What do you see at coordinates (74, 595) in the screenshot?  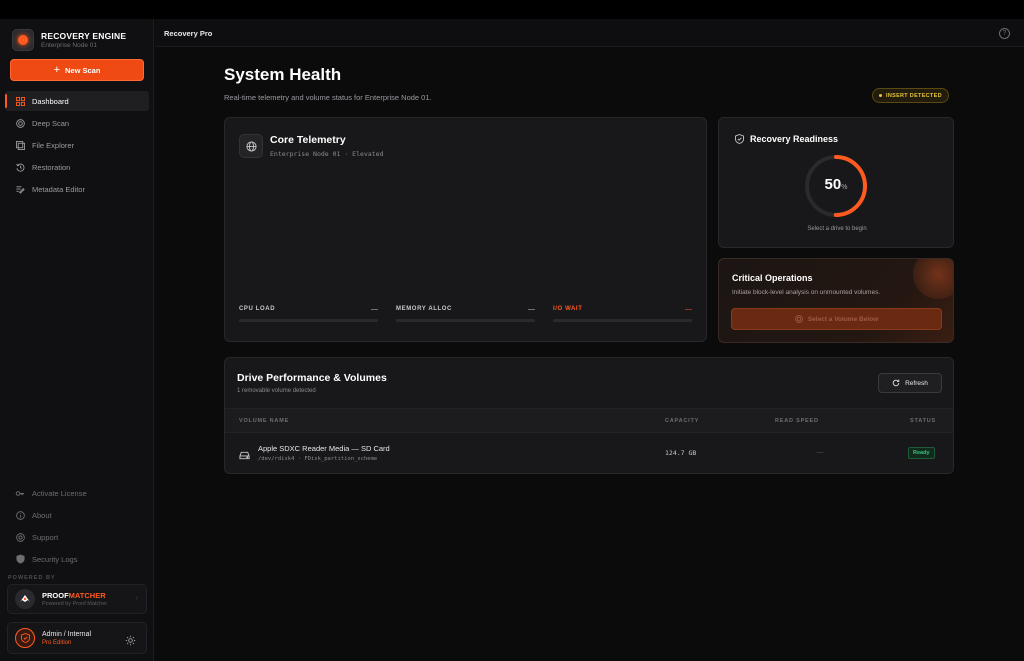 I see `proofmatcher-title: PROOFMATCHER` at bounding box center [74, 595].